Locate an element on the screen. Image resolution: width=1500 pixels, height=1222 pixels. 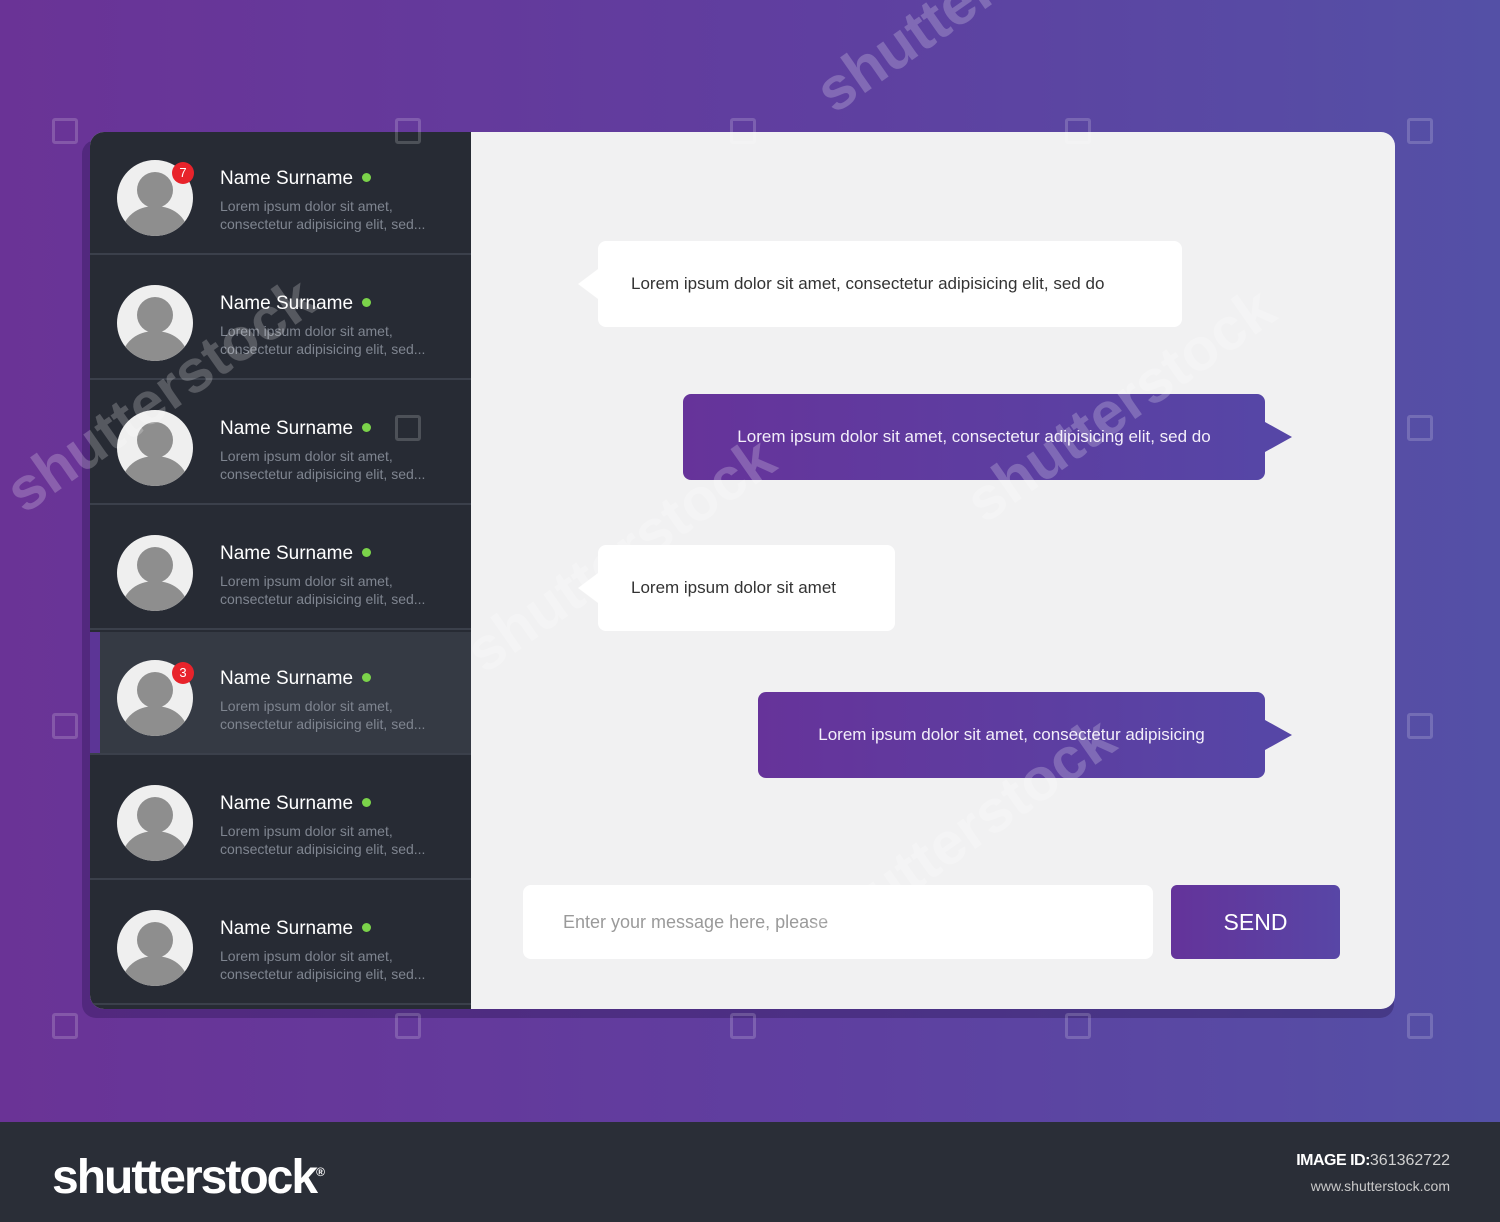
image-id-value: 361362722 is located at coordinates (1409, 1160).